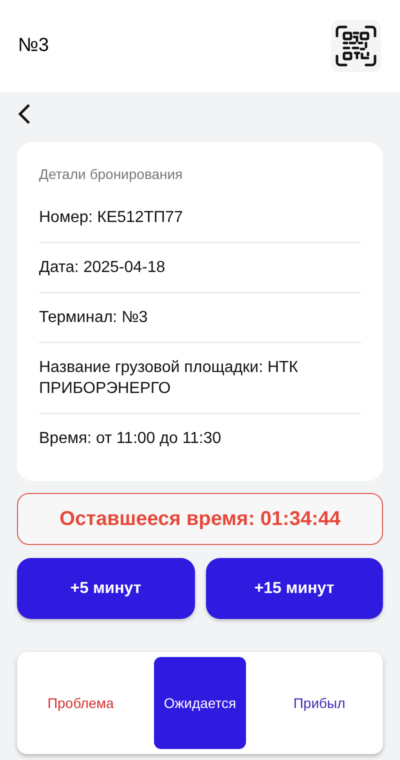 Image resolution: width=400 pixels, height=760 pixels. I want to click on status-option: Проблема, so click(80, 703).